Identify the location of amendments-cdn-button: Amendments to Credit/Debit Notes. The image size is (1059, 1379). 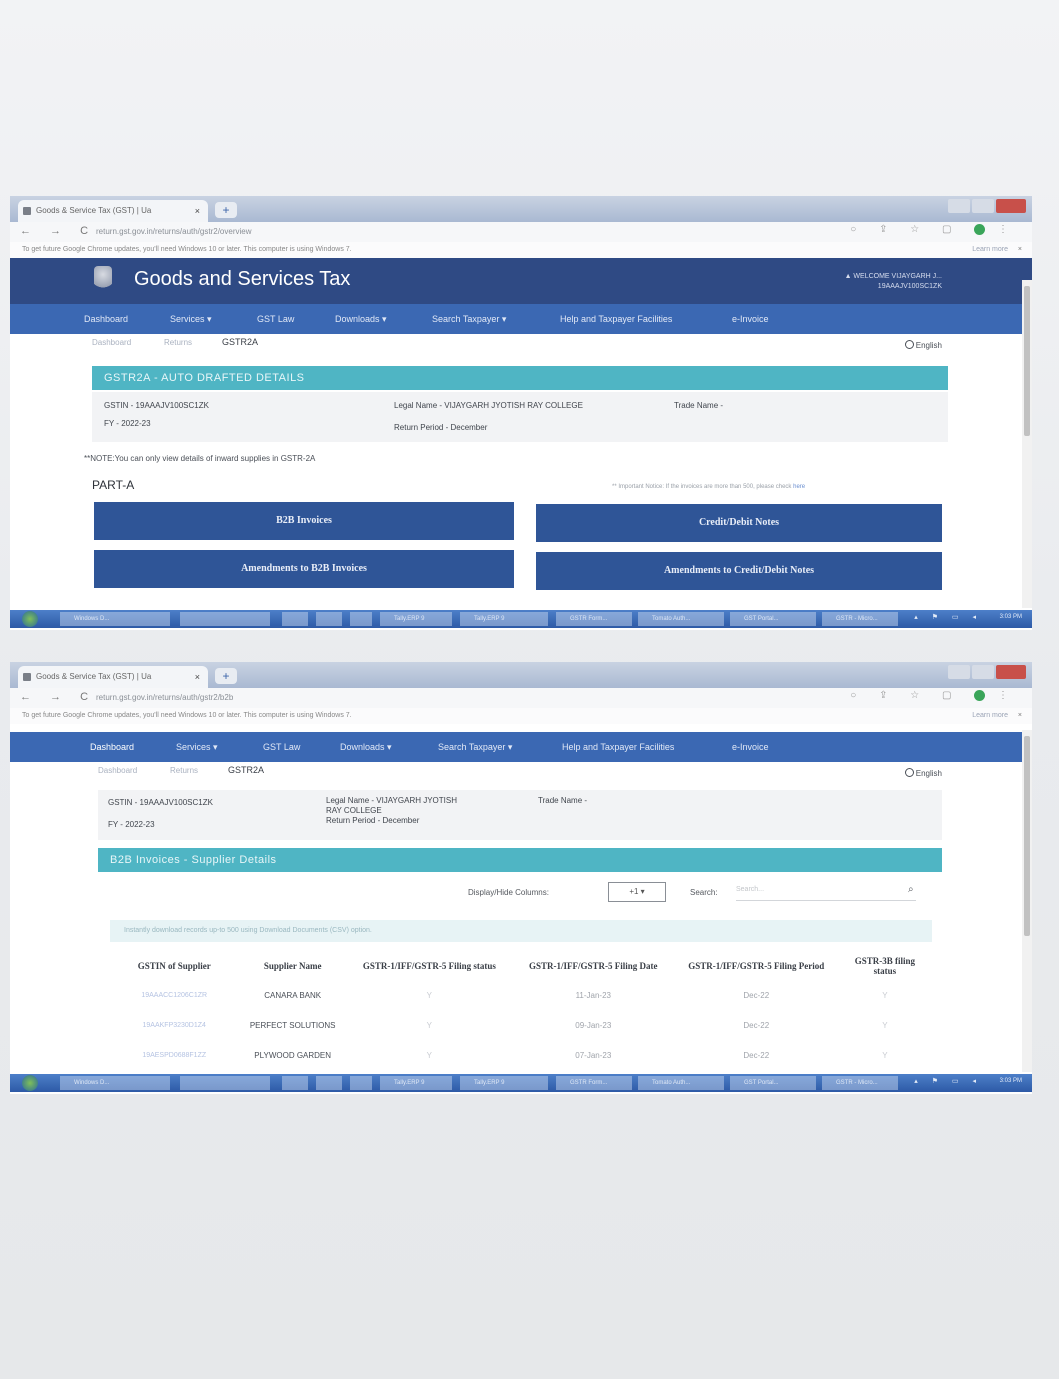
(739, 571).